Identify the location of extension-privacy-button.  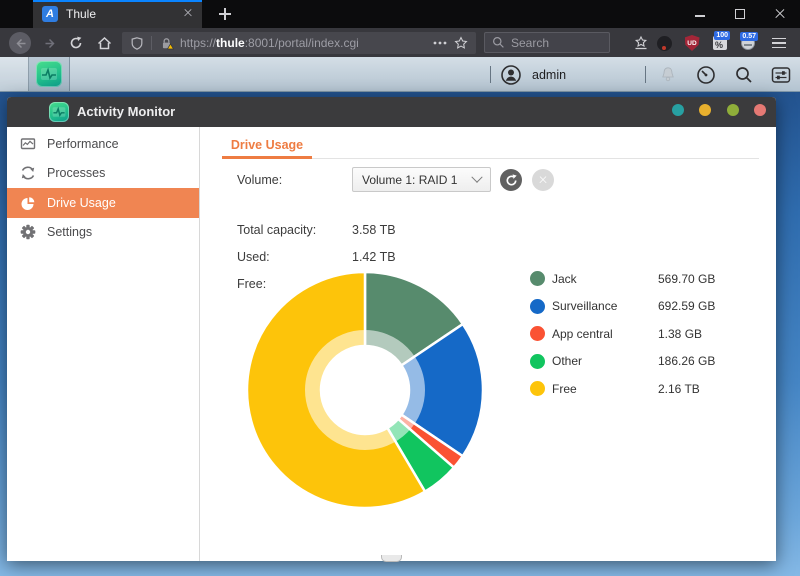
(664, 43).